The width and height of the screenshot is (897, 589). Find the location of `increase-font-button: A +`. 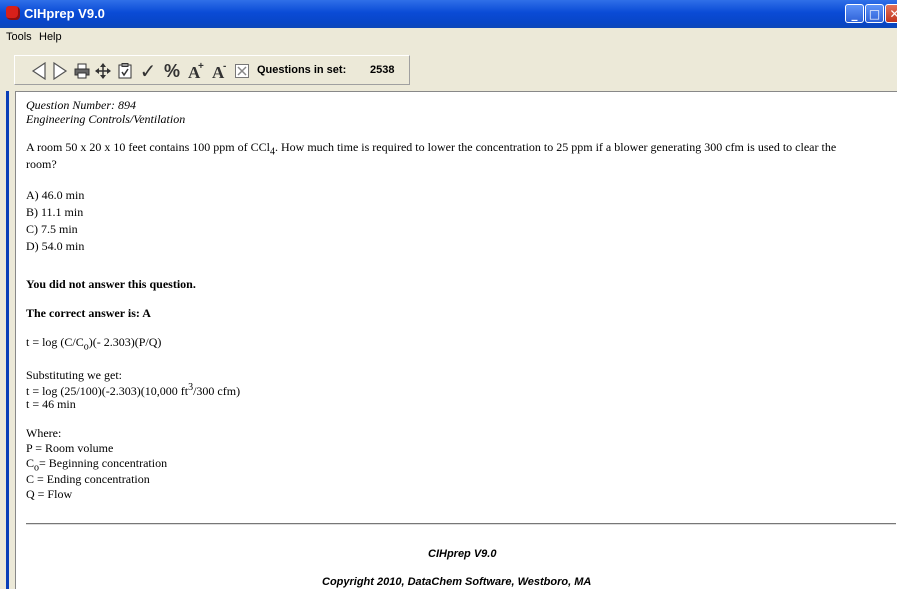

increase-font-button: A + is located at coordinates (196, 71).